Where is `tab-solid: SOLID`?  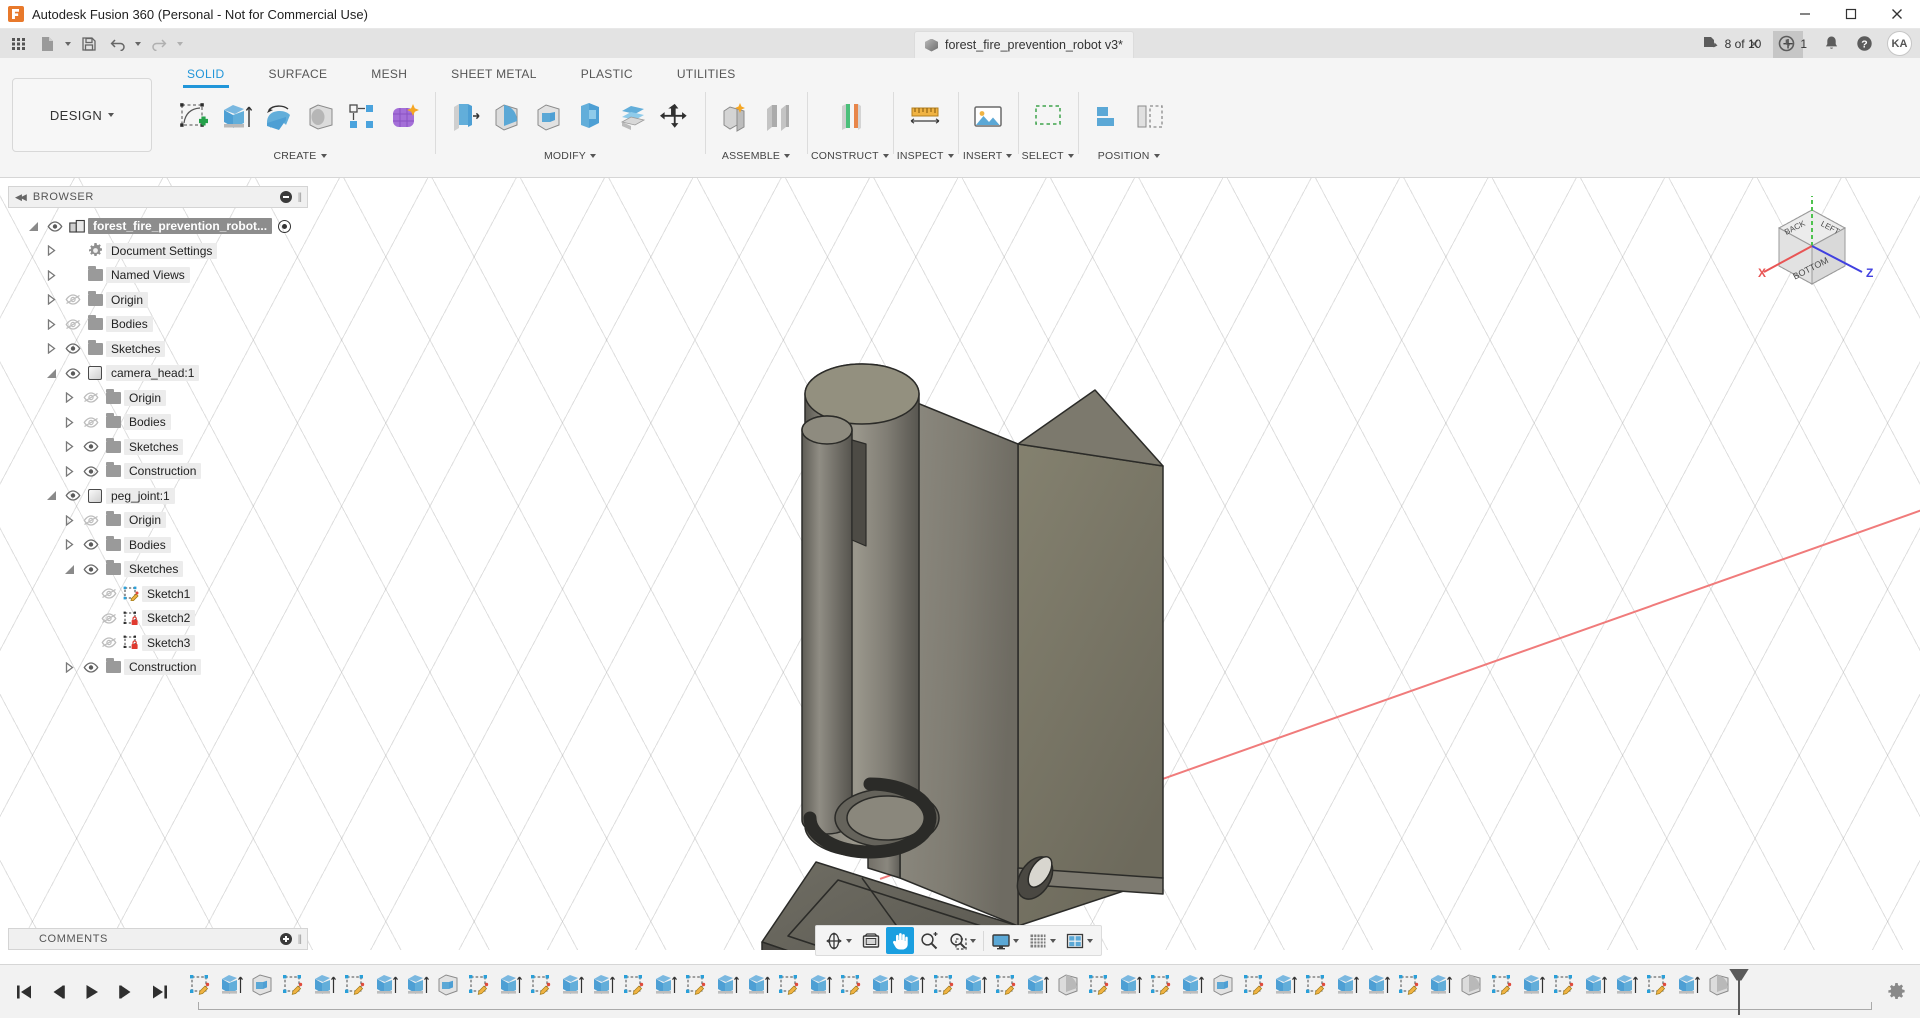 tab-solid: SOLID is located at coordinates (206, 75).